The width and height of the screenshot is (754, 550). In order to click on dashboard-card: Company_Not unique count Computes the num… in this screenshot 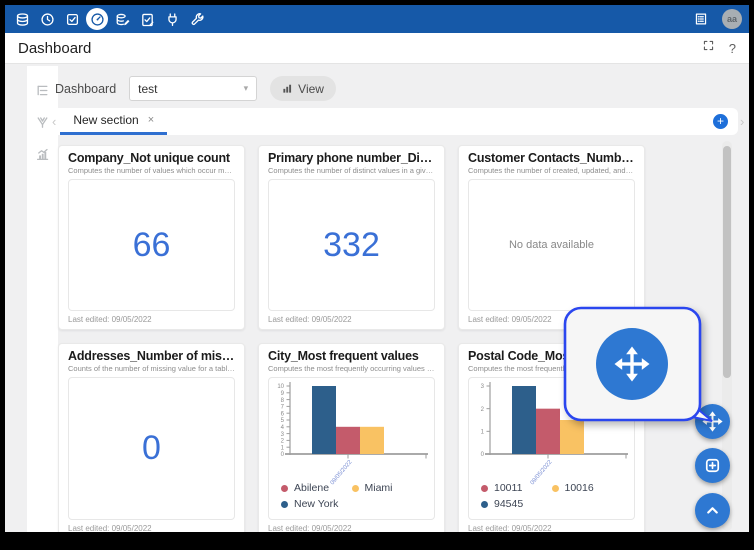, I will do `click(151, 237)`.